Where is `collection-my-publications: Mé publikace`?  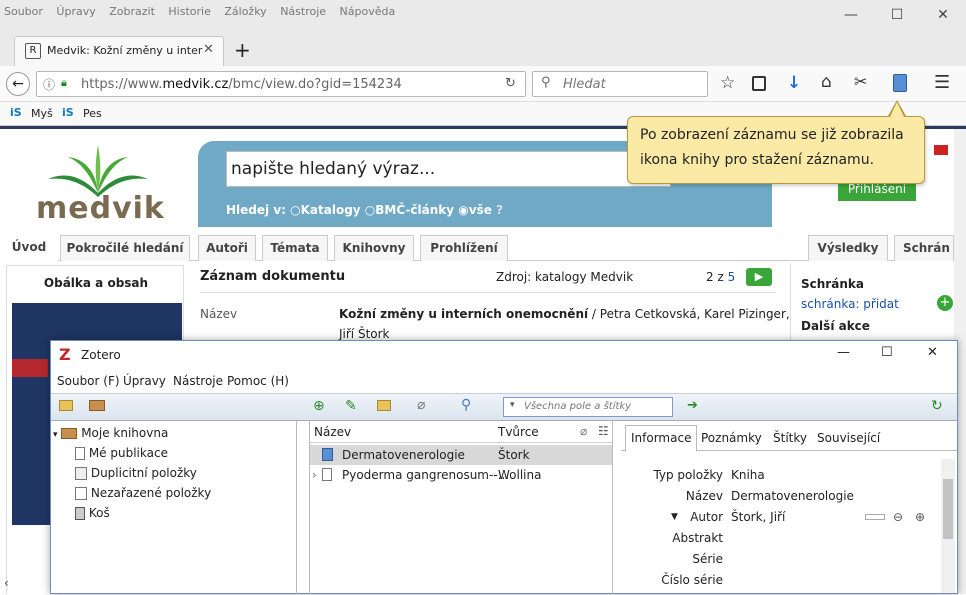
collection-my-publications: Mé publikace is located at coordinates (121, 453).